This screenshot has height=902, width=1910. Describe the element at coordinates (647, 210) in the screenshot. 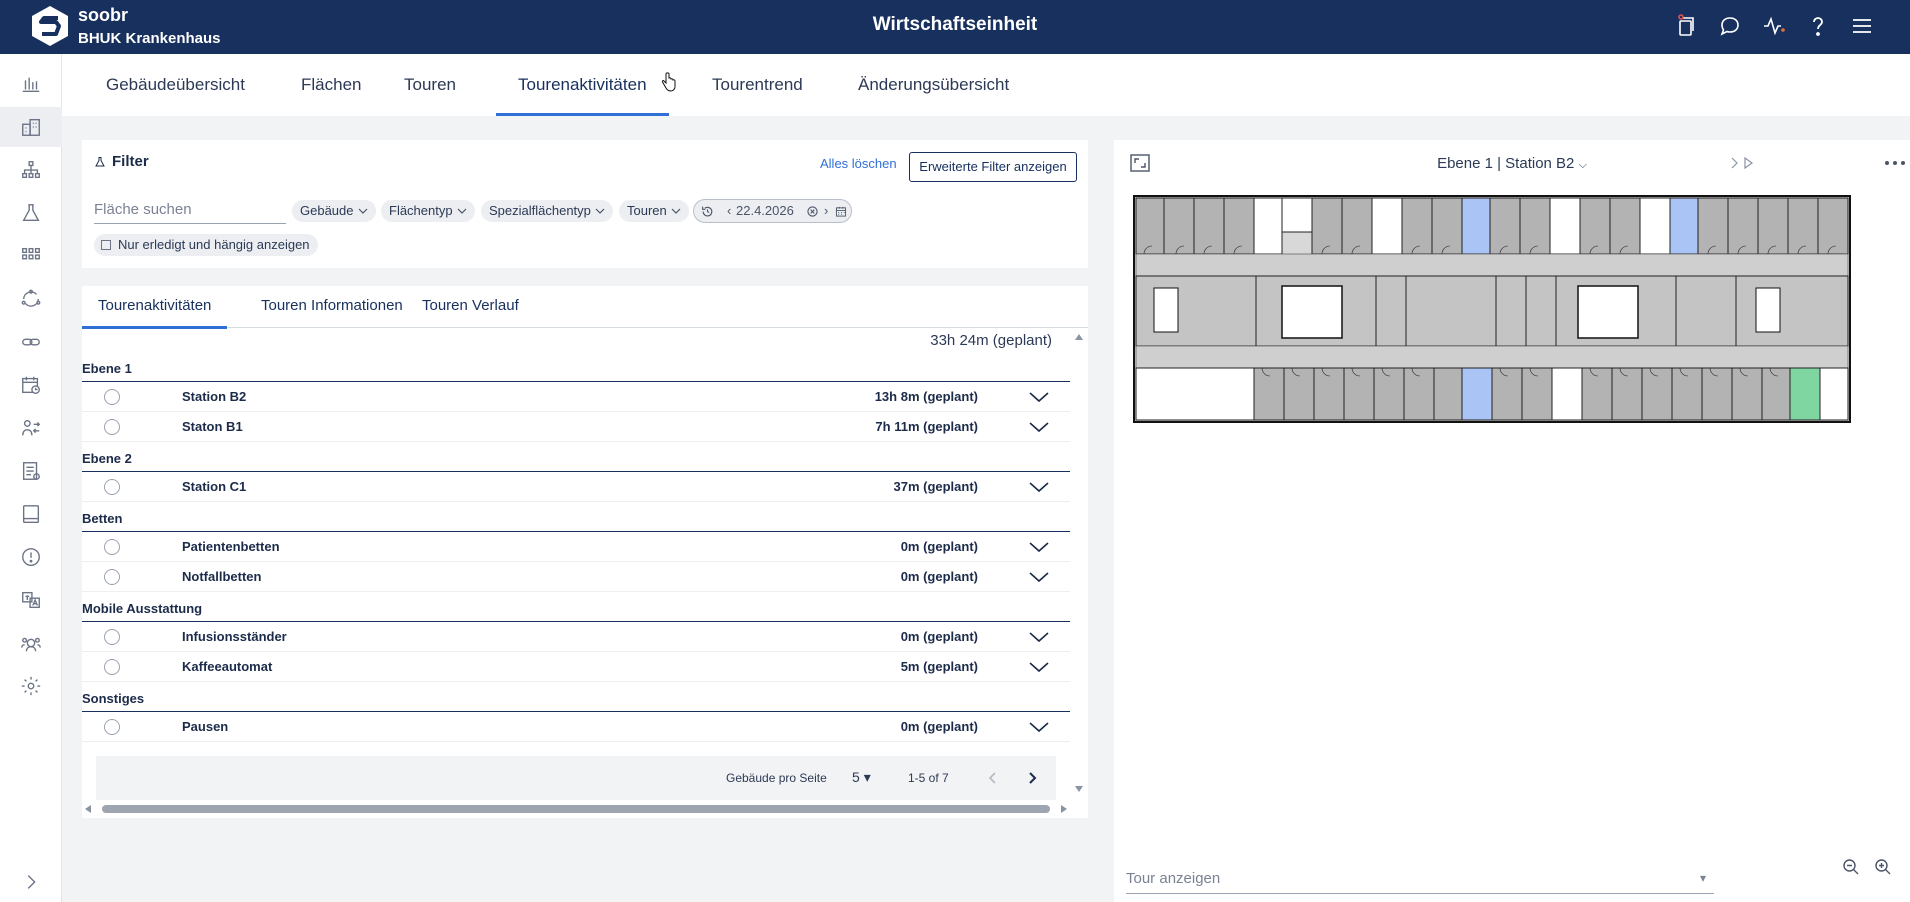

I see `chip-label: Touren` at that location.